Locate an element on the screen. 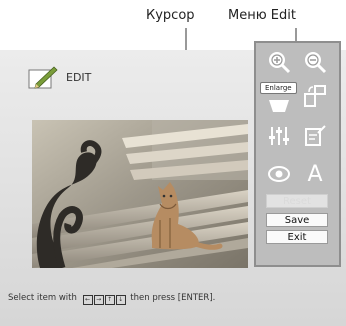 The height and width of the screenshot is (326, 346). edit-header: EDIT is located at coordinates (73, 78).